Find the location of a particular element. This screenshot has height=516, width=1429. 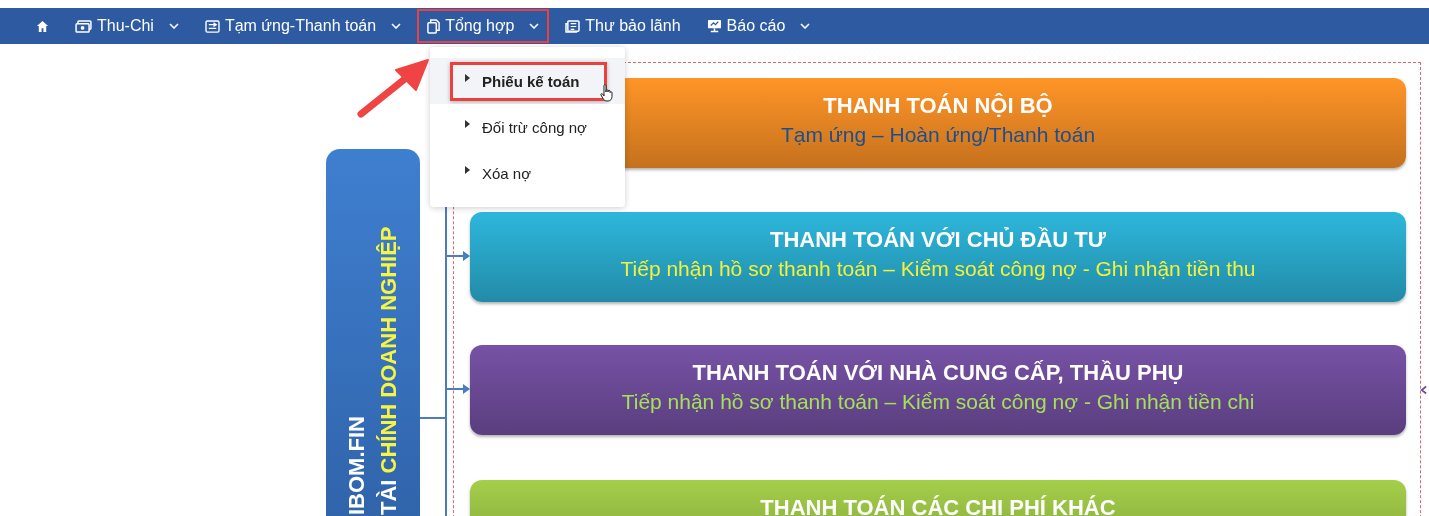

nav-menu-item: Tạm ứng-Thanh toán is located at coordinates (303, 26).